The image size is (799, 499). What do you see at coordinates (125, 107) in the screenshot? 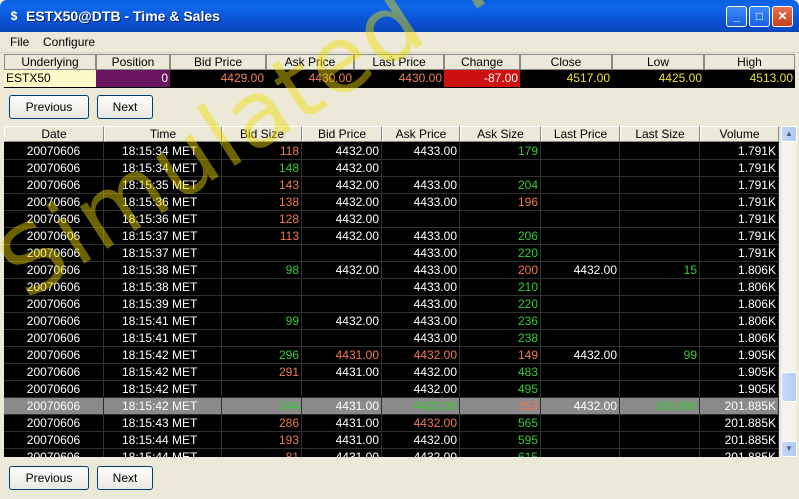
I see `next-button-top: Next` at bounding box center [125, 107].